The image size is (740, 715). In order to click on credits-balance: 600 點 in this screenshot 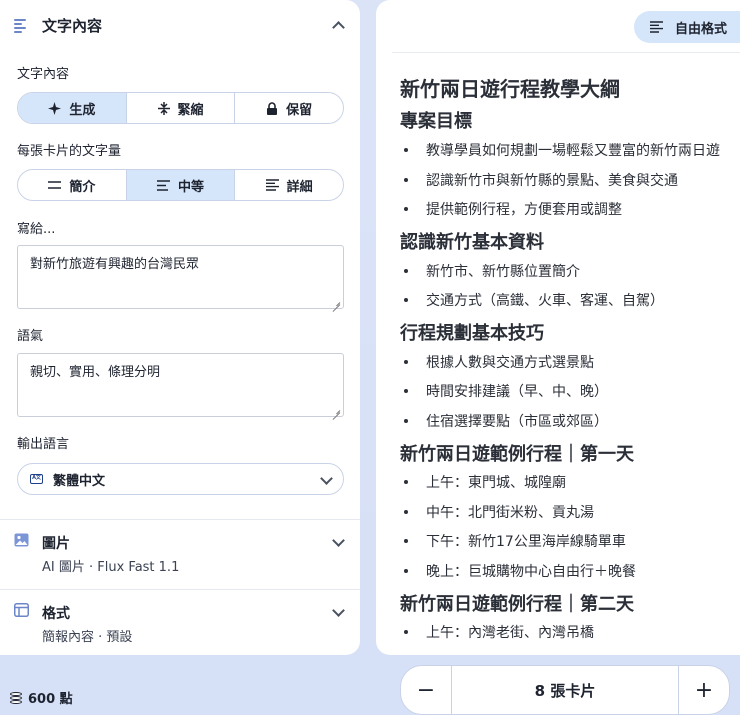, I will do `click(41, 697)`.